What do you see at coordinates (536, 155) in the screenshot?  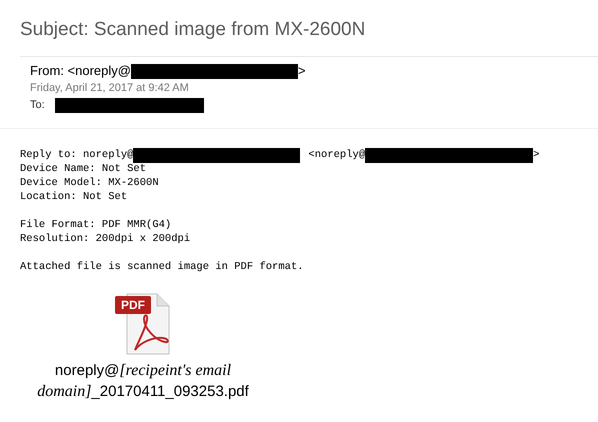 I see `body-text: >` at bounding box center [536, 155].